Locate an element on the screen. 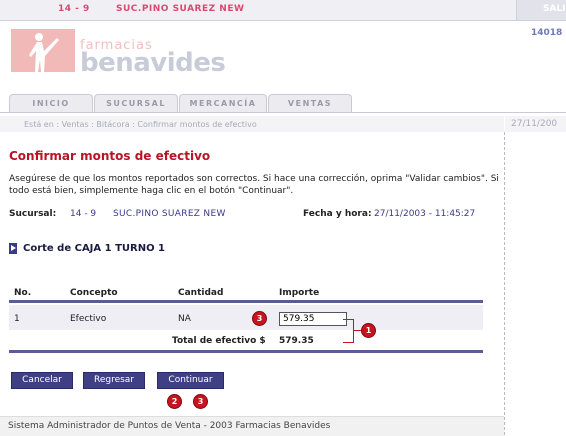 The height and width of the screenshot is (436, 566). tab-mercancia: MERCANCÍA is located at coordinates (223, 103).